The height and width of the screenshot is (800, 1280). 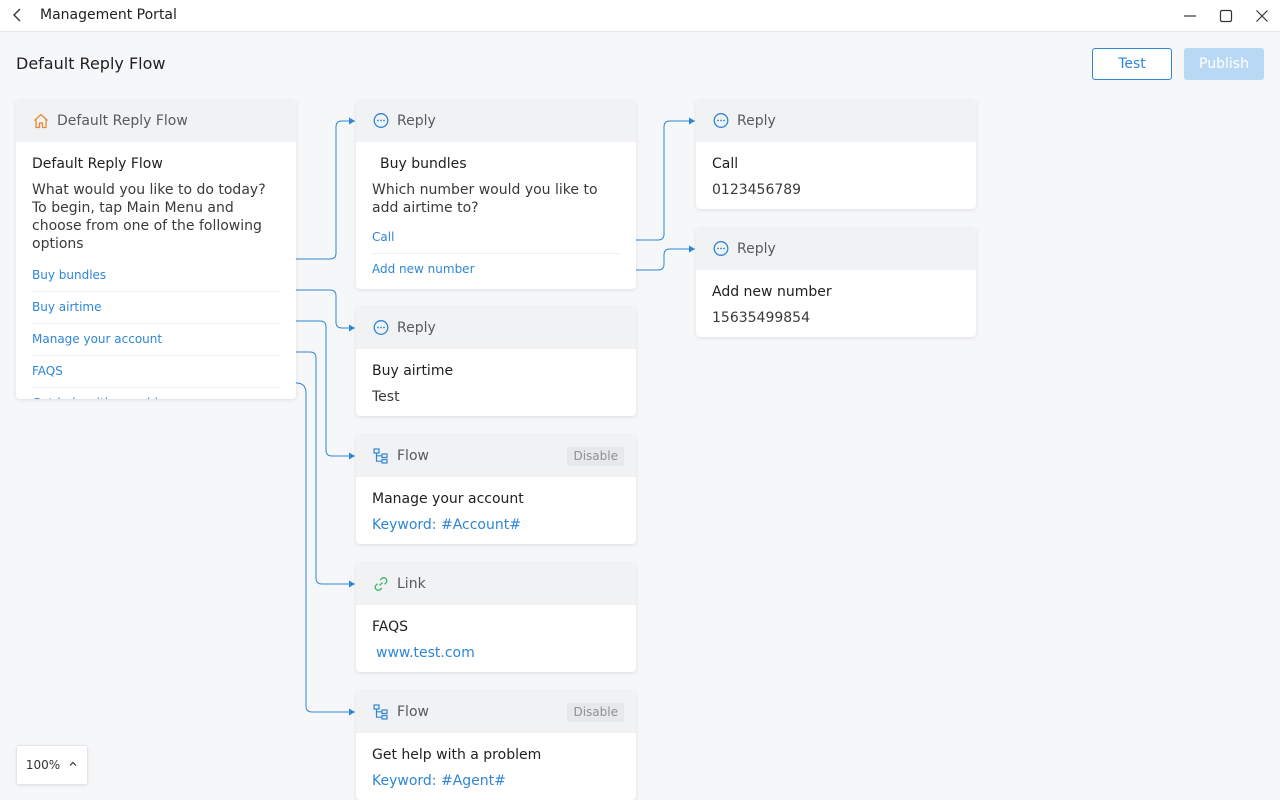 What do you see at coordinates (1132, 64) in the screenshot?
I see `test-button: Test` at bounding box center [1132, 64].